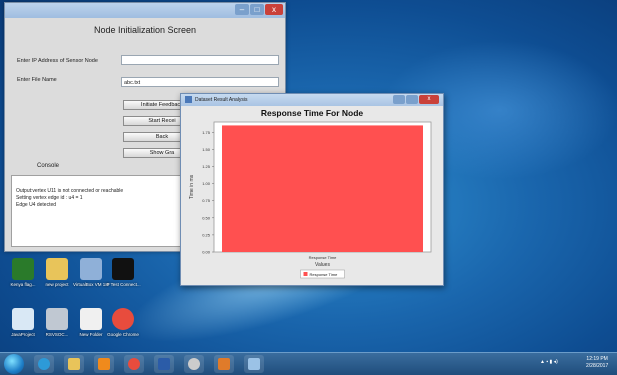  What do you see at coordinates (206, 183) in the screenshot?
I see `y-tick-label: 1.00` at bounding box center [206, 183].